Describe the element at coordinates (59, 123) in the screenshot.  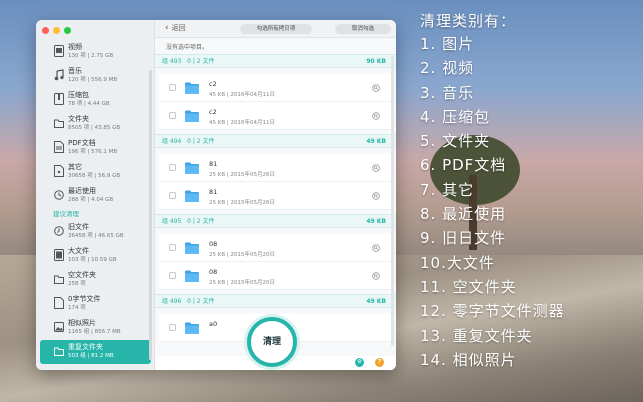
I see `folder-icon` at that location.